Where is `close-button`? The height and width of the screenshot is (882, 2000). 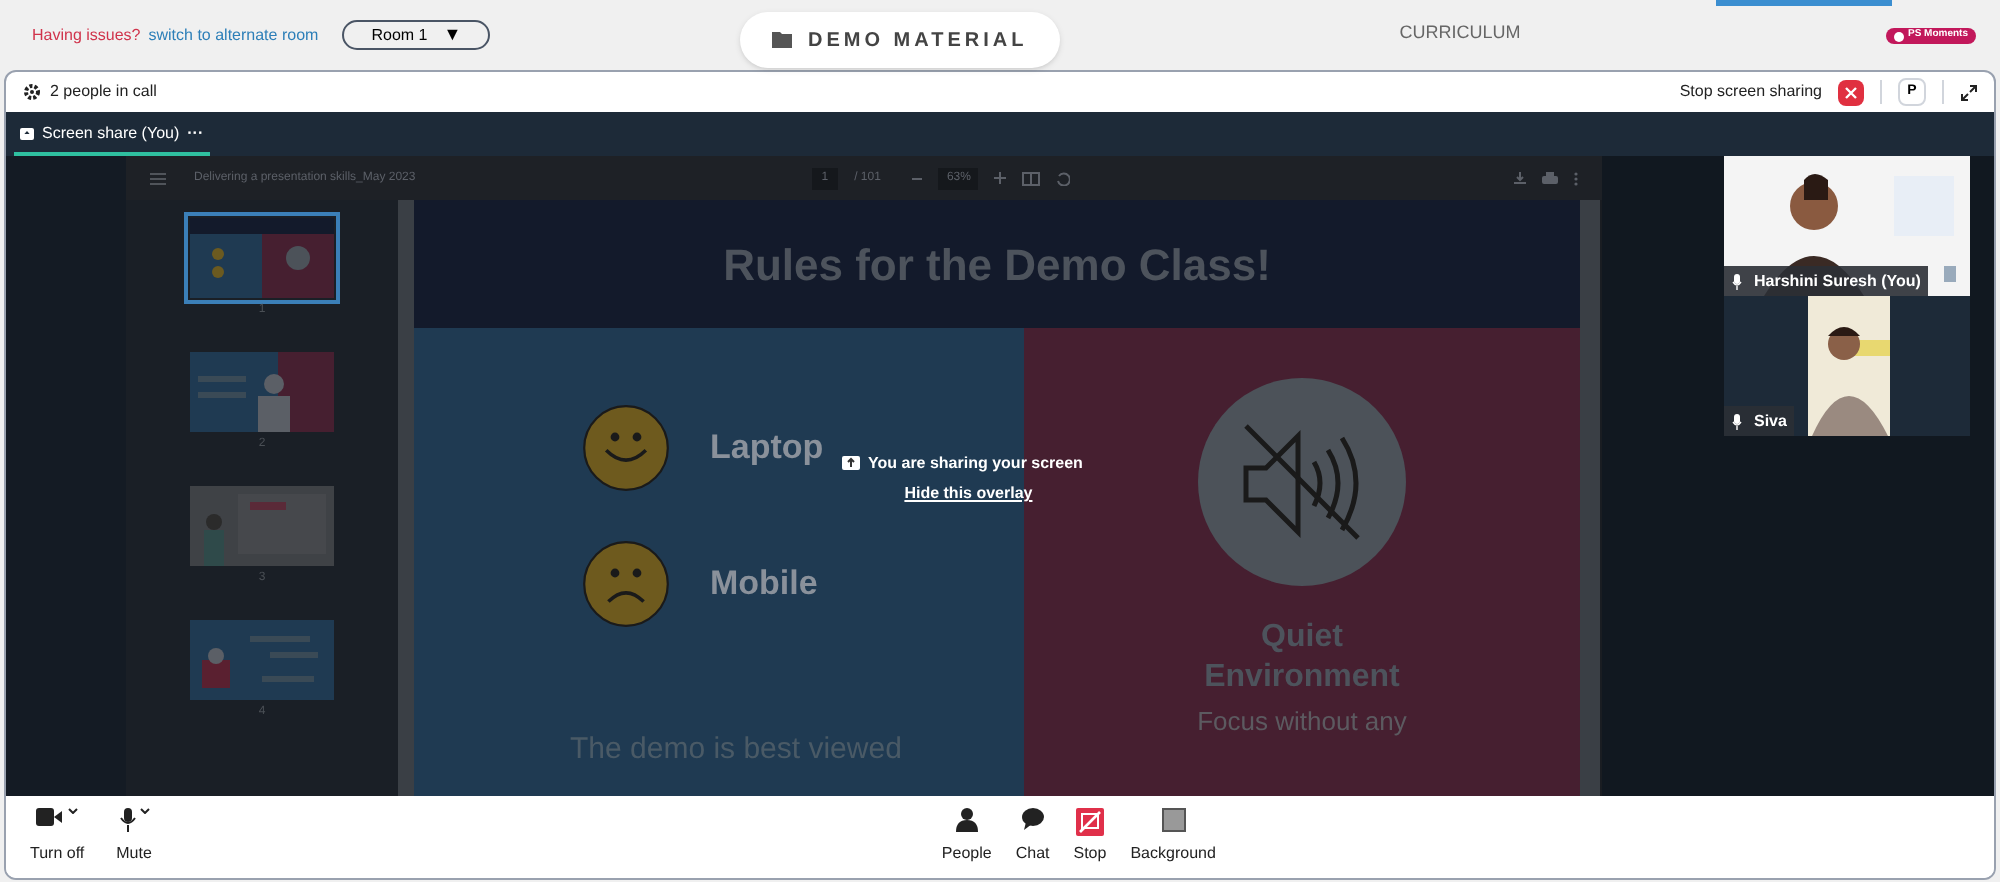 close-button is located at coordinates (1851, 92).